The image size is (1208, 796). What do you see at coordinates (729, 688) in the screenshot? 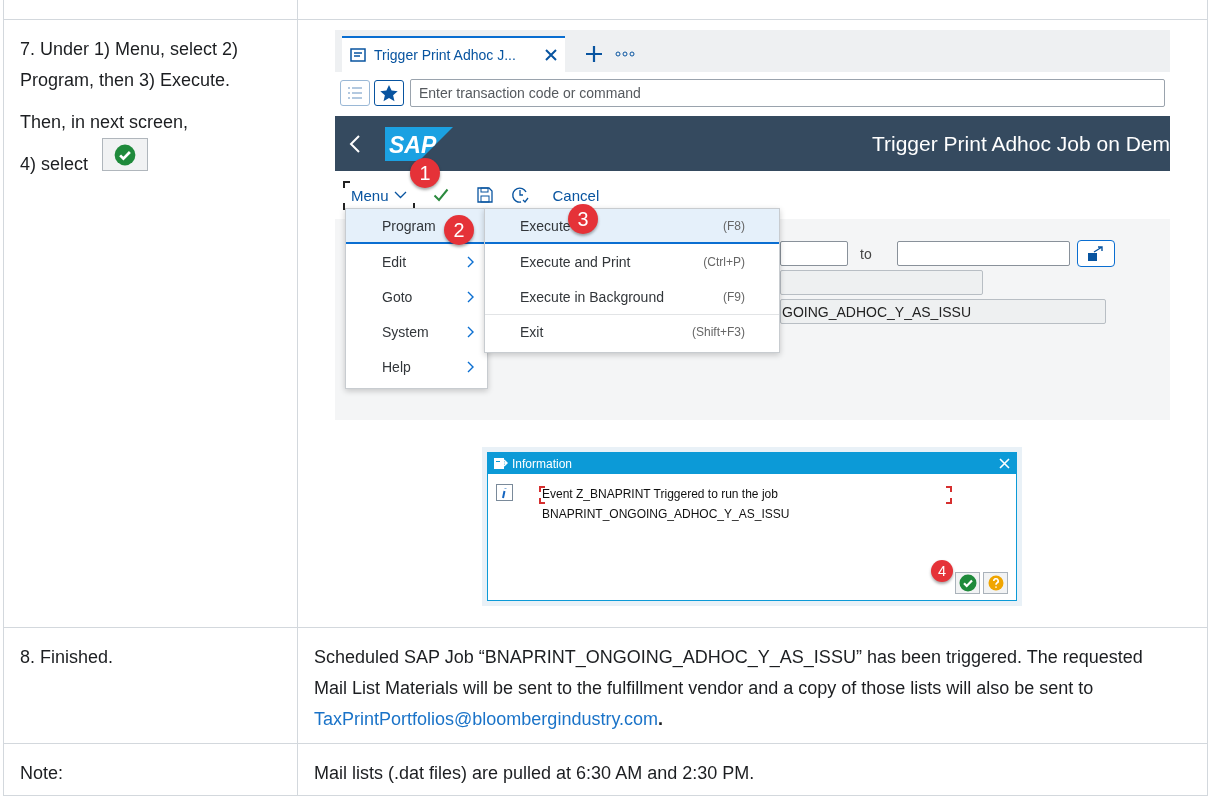
I see `result-text: Scheduled SAP Job “BNAPRINT_ONGOING_ADHOC_Y_AS_ISSU” has been triggered. The requested Mail List Materials will be sent to the fulfillment vendor and a copy of those lists will also be sent to TaxPrintPortfolios@bloombergindustry.com.` at bounding box center [729, 688].